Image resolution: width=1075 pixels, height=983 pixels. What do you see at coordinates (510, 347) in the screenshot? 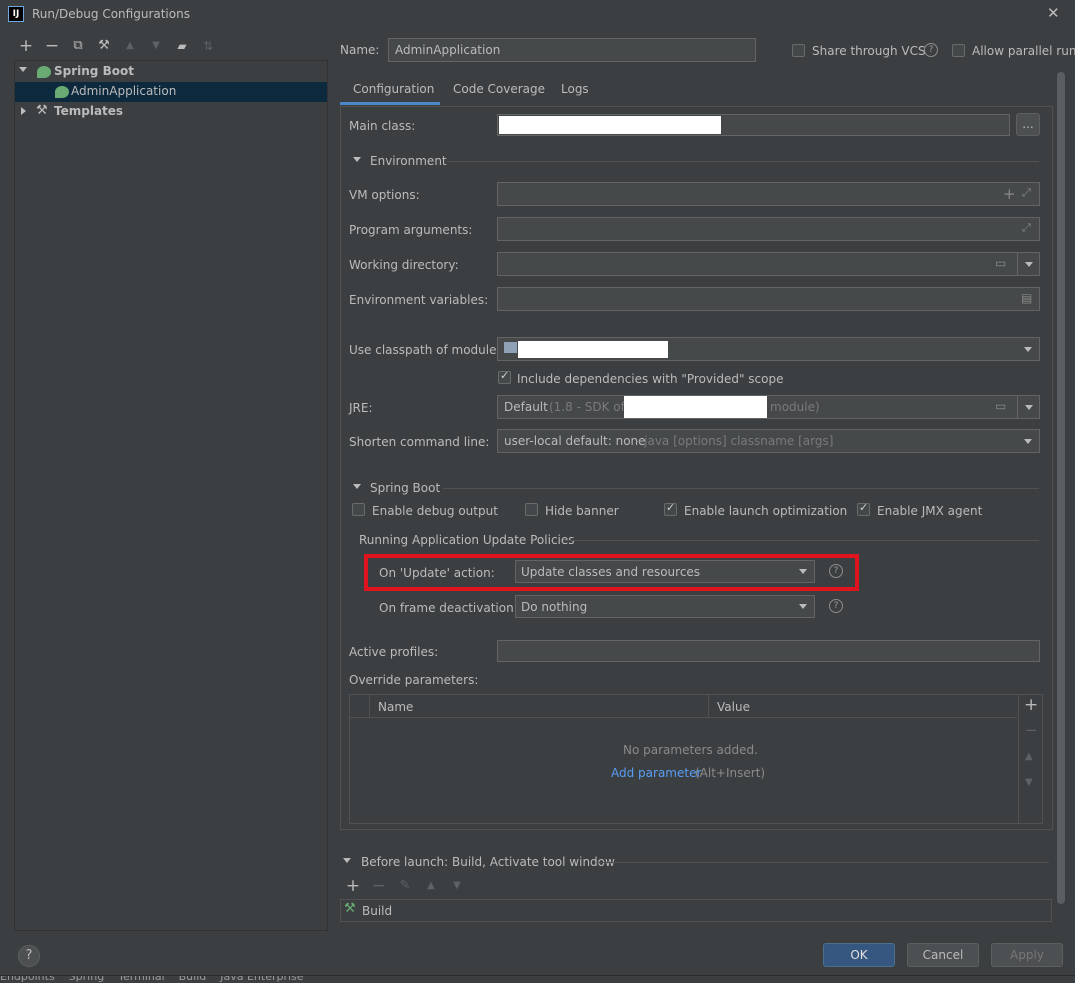
I see `module-icon` at bounding box center [510, 347].